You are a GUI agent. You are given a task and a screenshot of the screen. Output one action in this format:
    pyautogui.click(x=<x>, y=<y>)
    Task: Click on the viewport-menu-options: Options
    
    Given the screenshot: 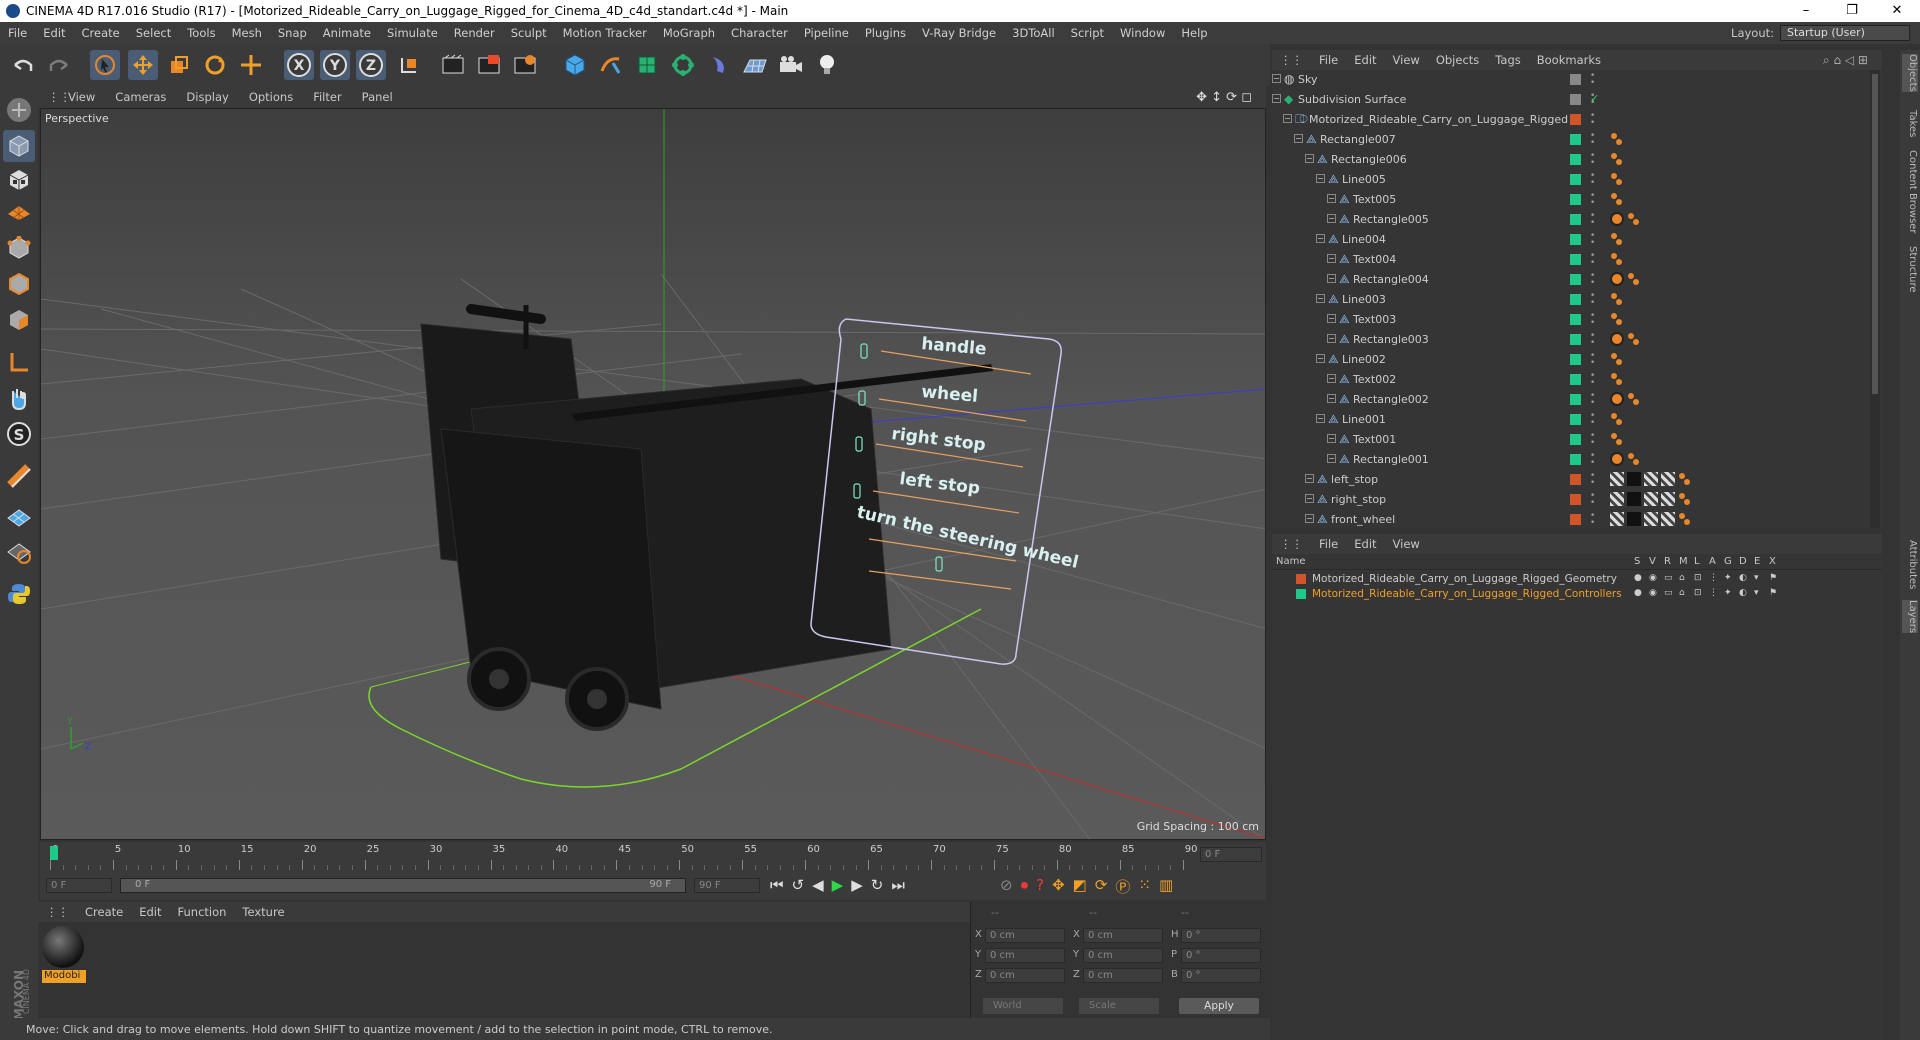 What is the action you would take?
    pyautogui.click(x=271, y=97)
    